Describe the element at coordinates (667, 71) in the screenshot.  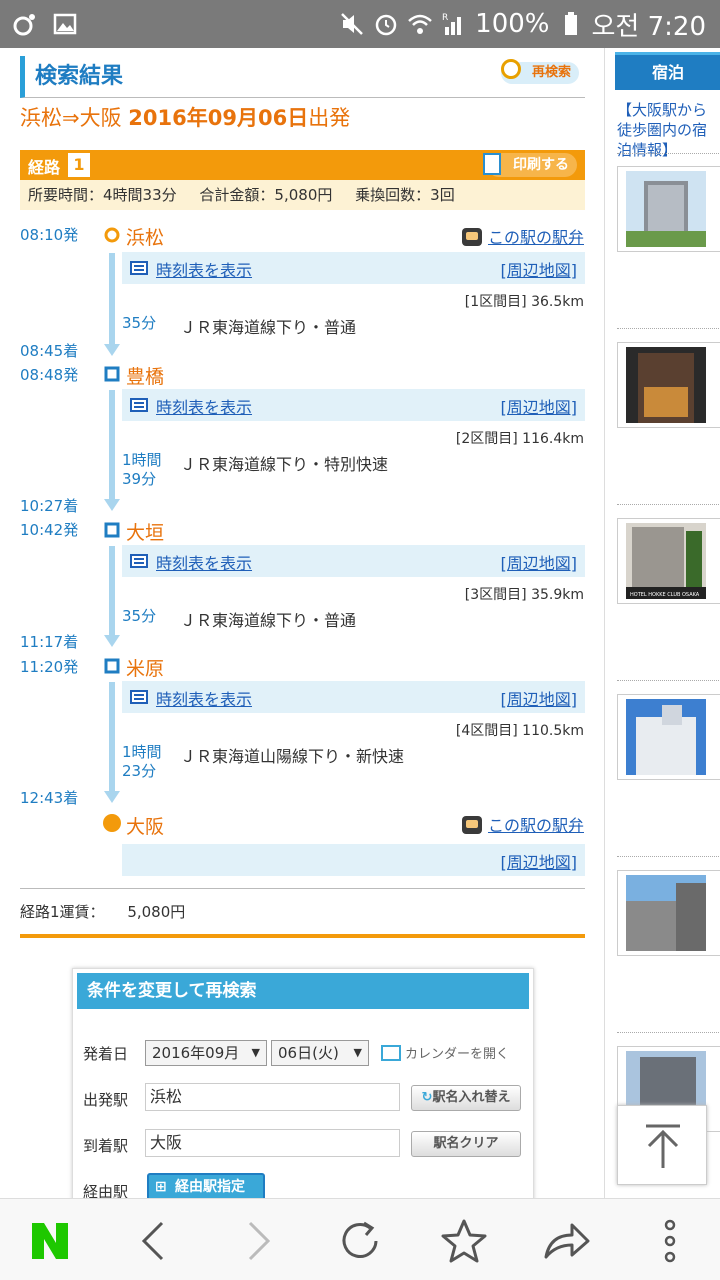
I see `lodging-tab: 宿泊` at that location.